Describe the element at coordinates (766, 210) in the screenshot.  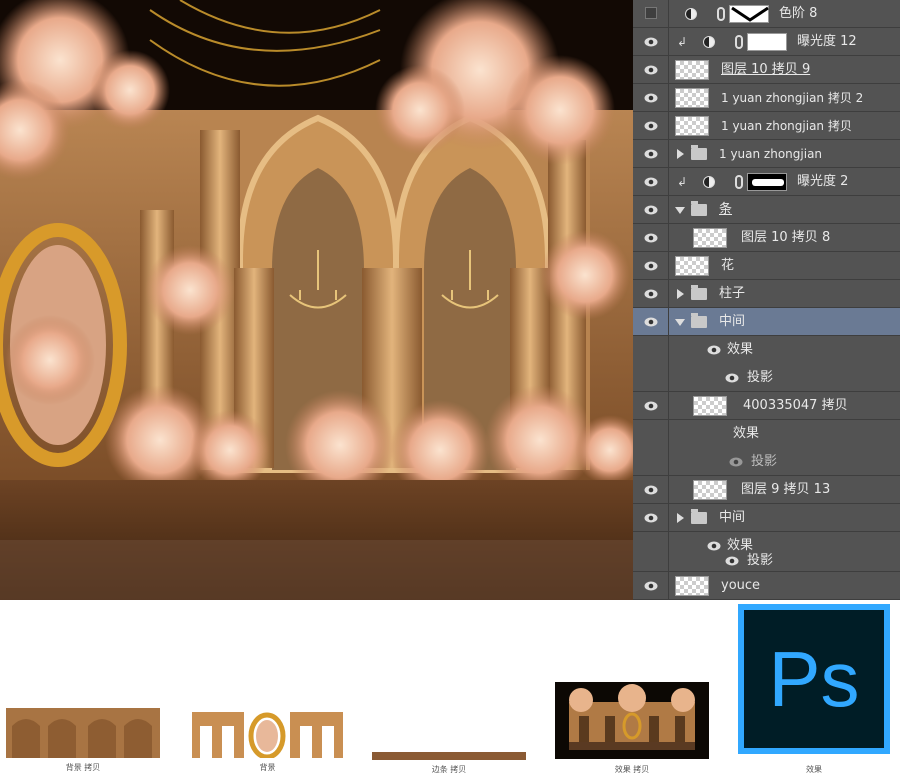
I see `layer-group-row: 条` at that location.